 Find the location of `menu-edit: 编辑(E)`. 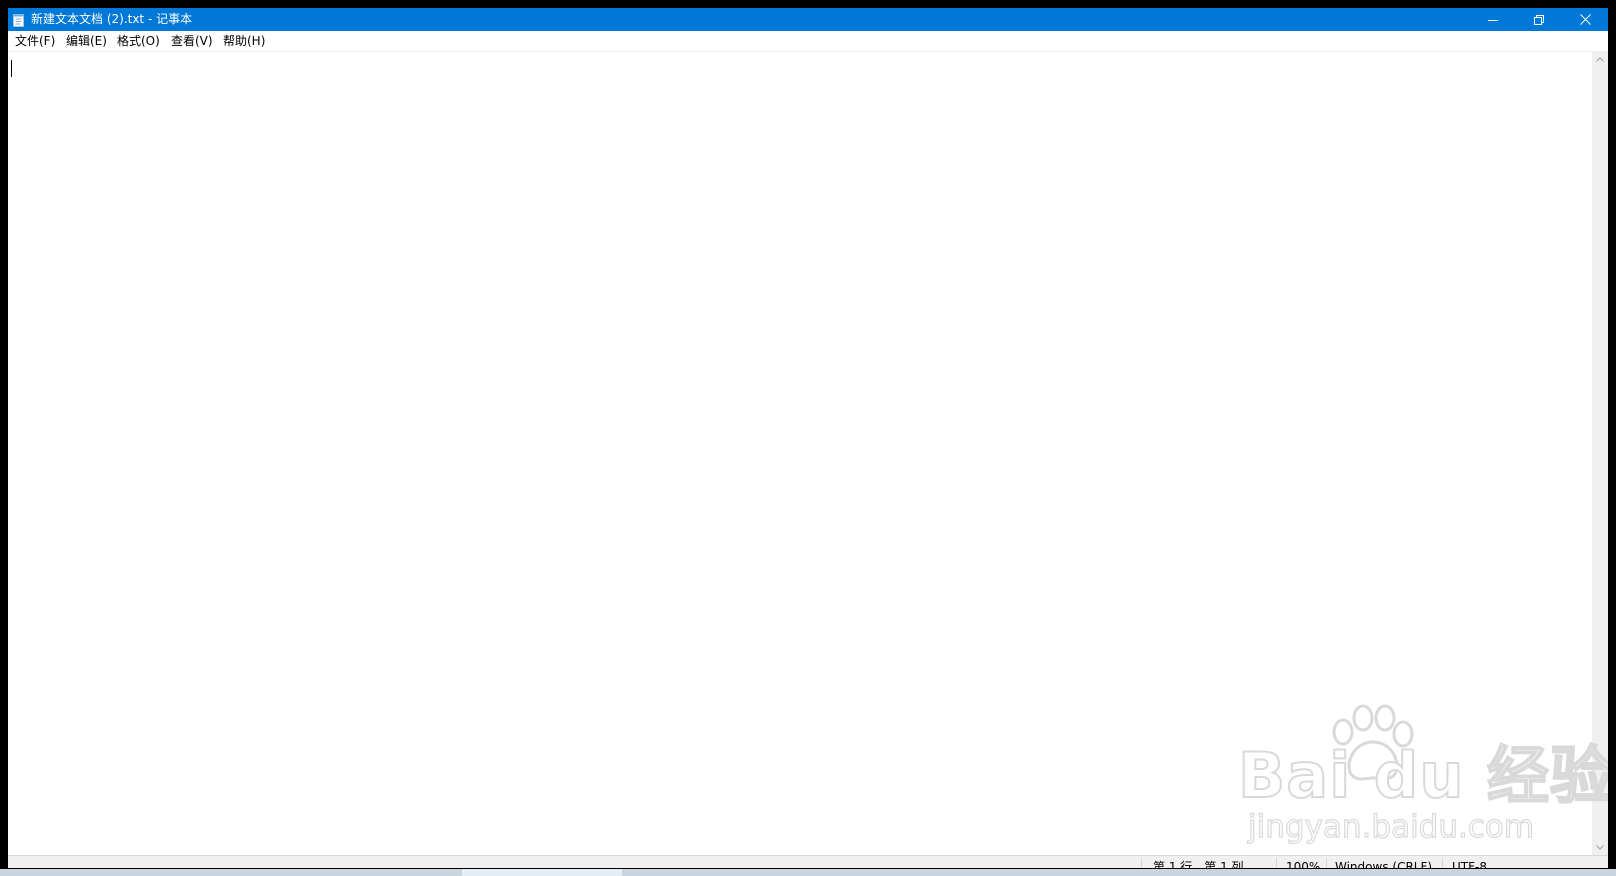

menu-edit: 编辑(E) is located at coordinates (86, 41).